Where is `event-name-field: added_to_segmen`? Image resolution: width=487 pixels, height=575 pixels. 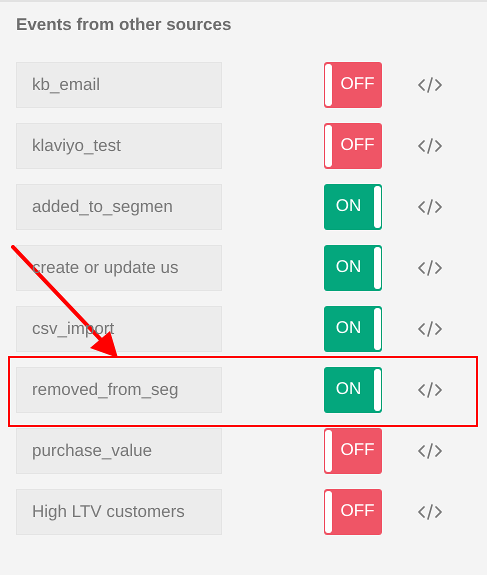
event-name-field: added_to_segmen is located at coordinates (119, 207).